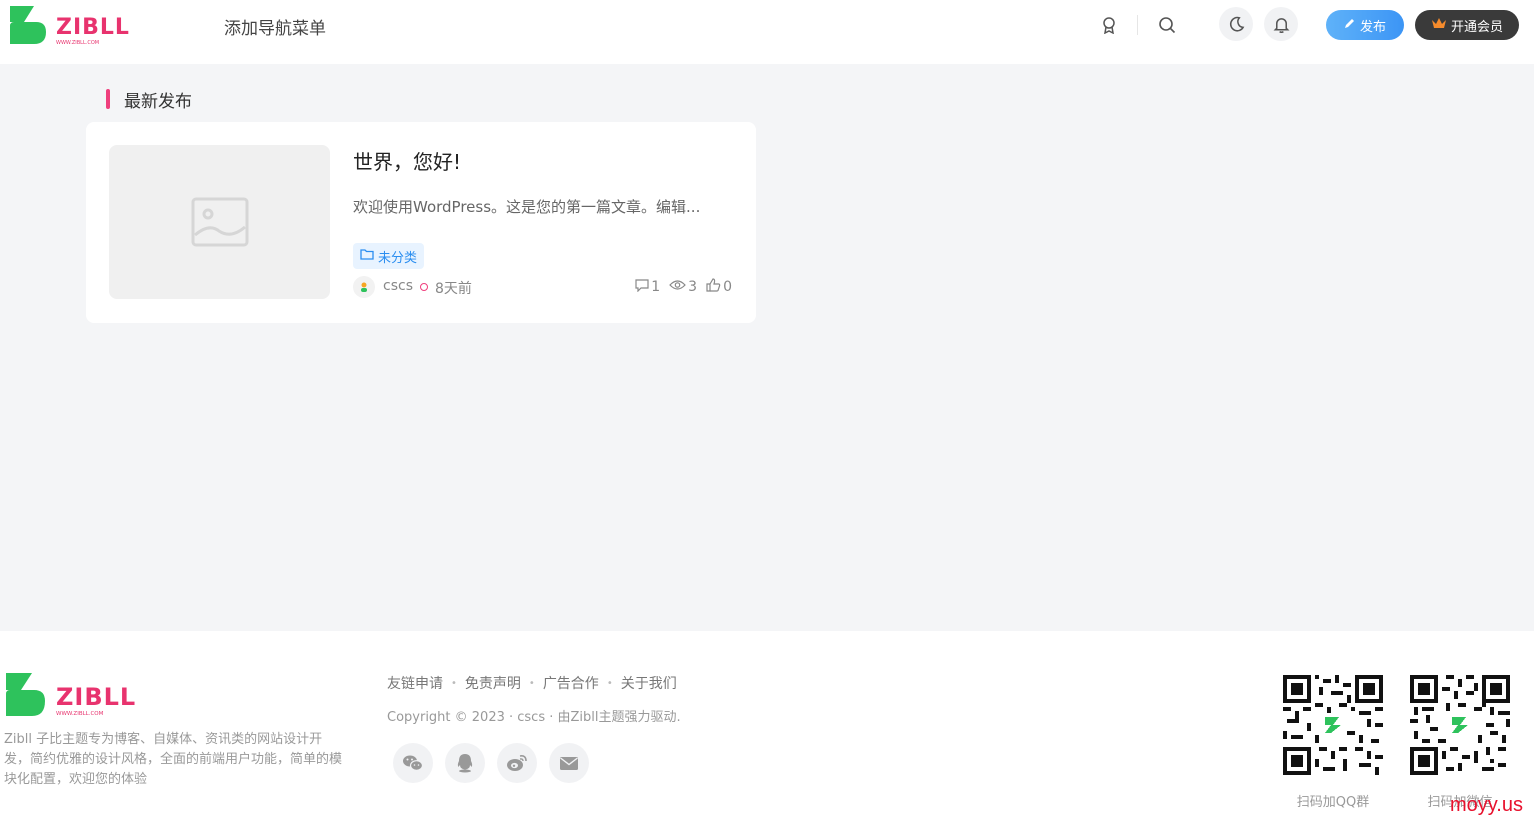 The height and width of the screenshot is (821, 1534). I want to click on wechat-qr-code, so click(1460, 725).